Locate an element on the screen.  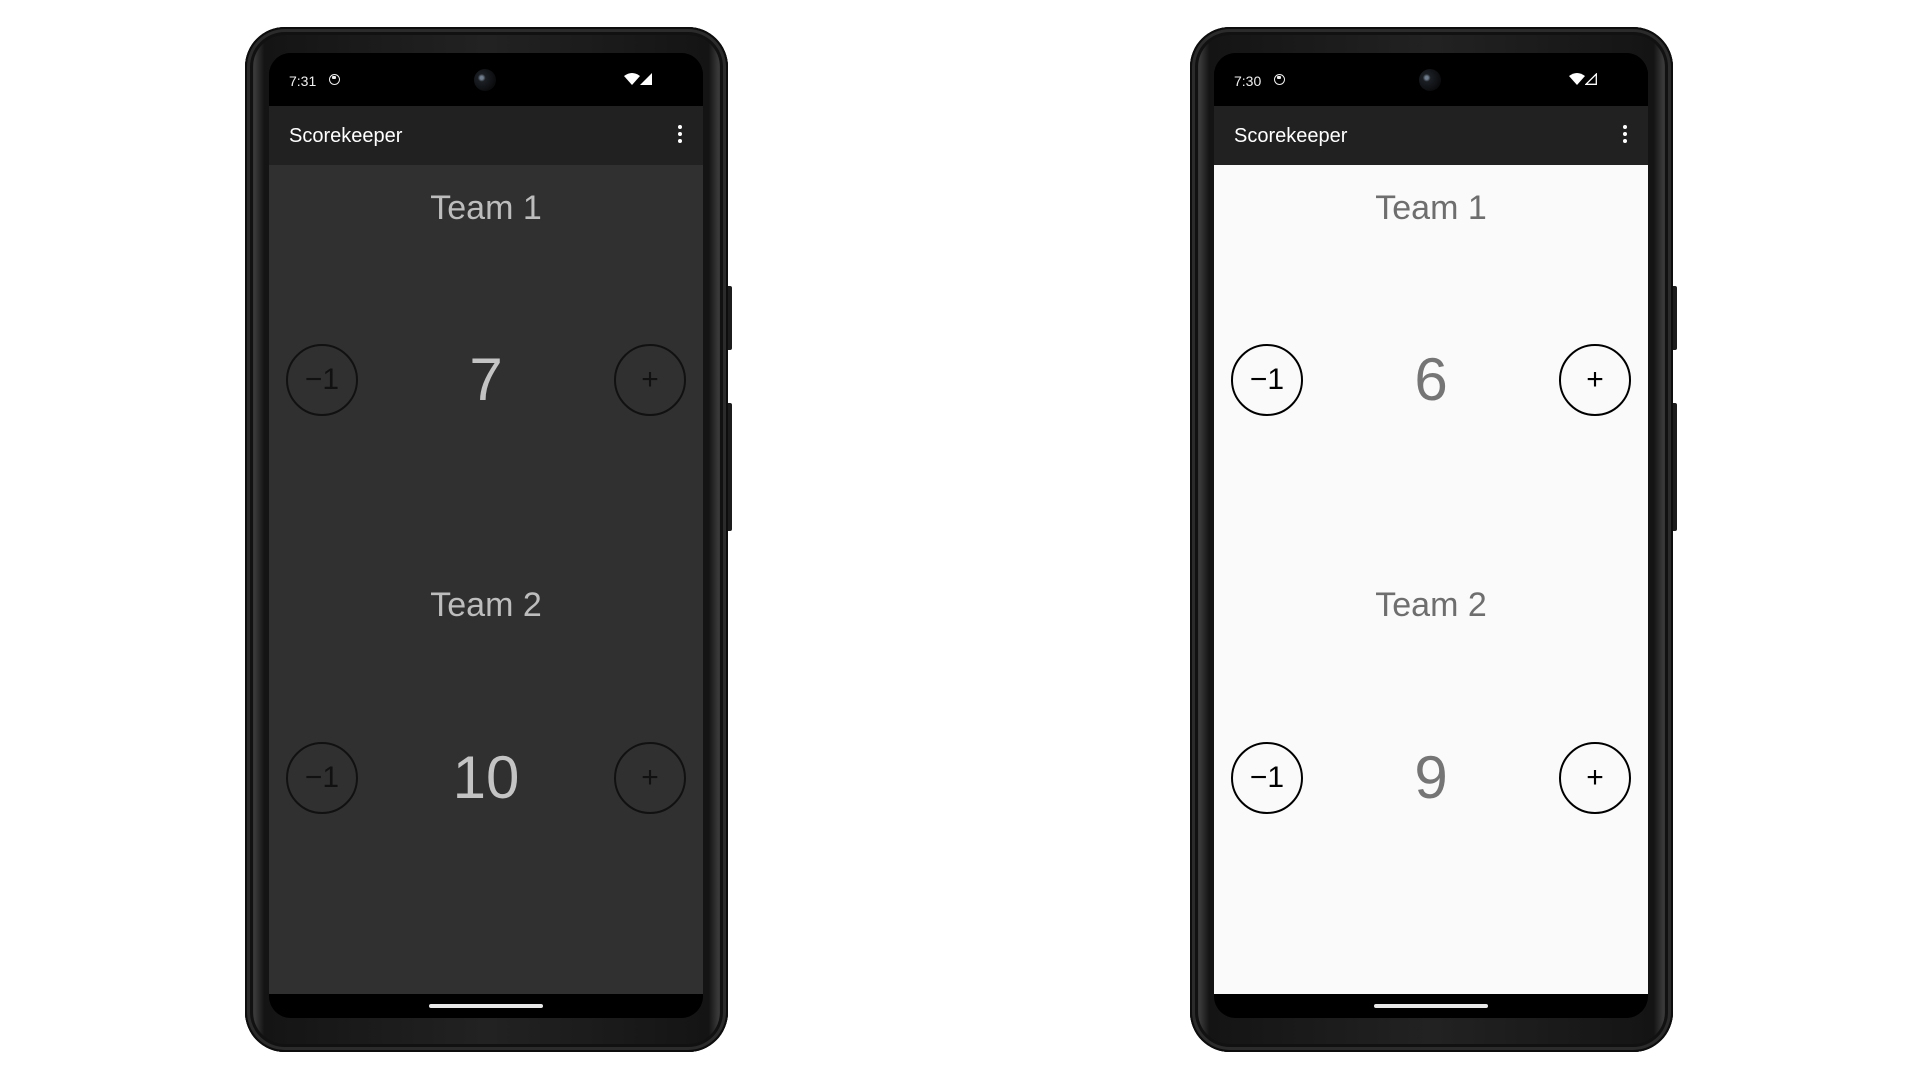
status-bar: 7:31 is located at coordinates (486, 79).